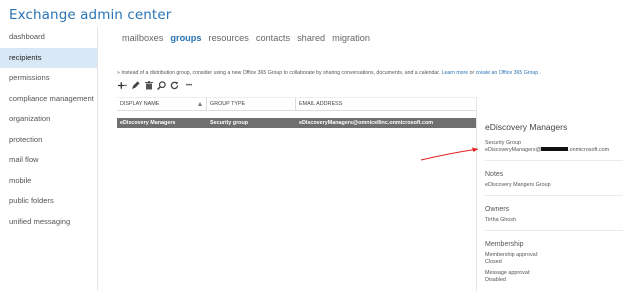  What do you see at coordinates (507, 73) in the screenshot?
I see `create-office365-group-link: create an Office 365 Group` at bounding box center [507, 73].